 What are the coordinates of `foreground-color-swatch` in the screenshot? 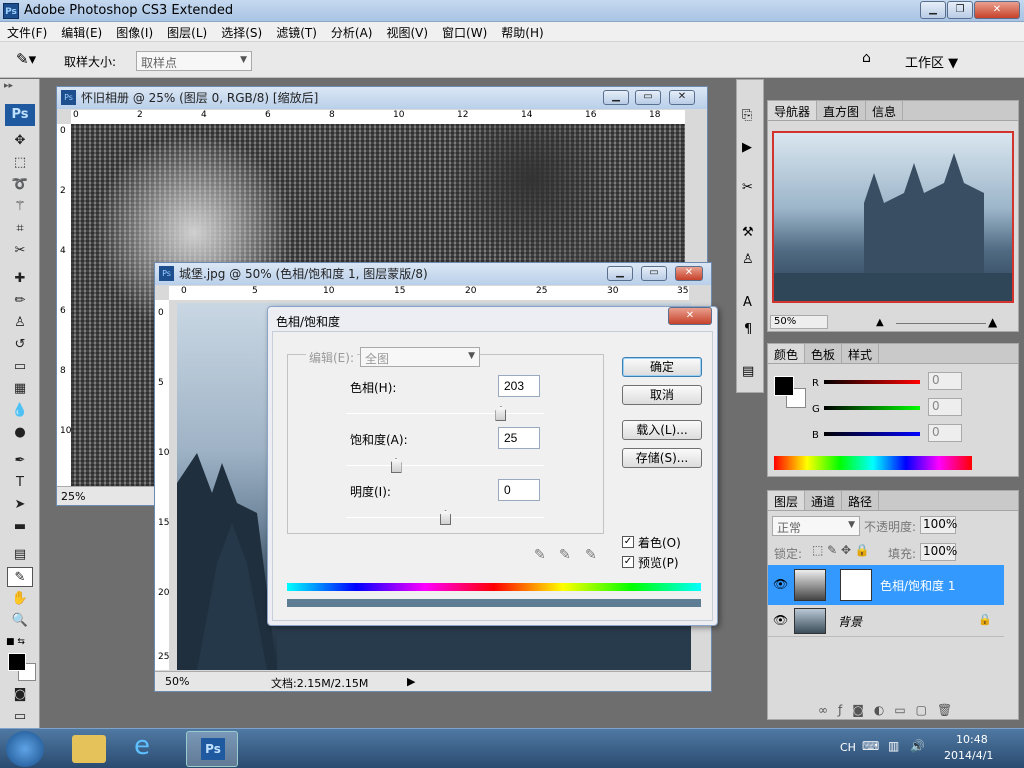 It's located at (17, 662).